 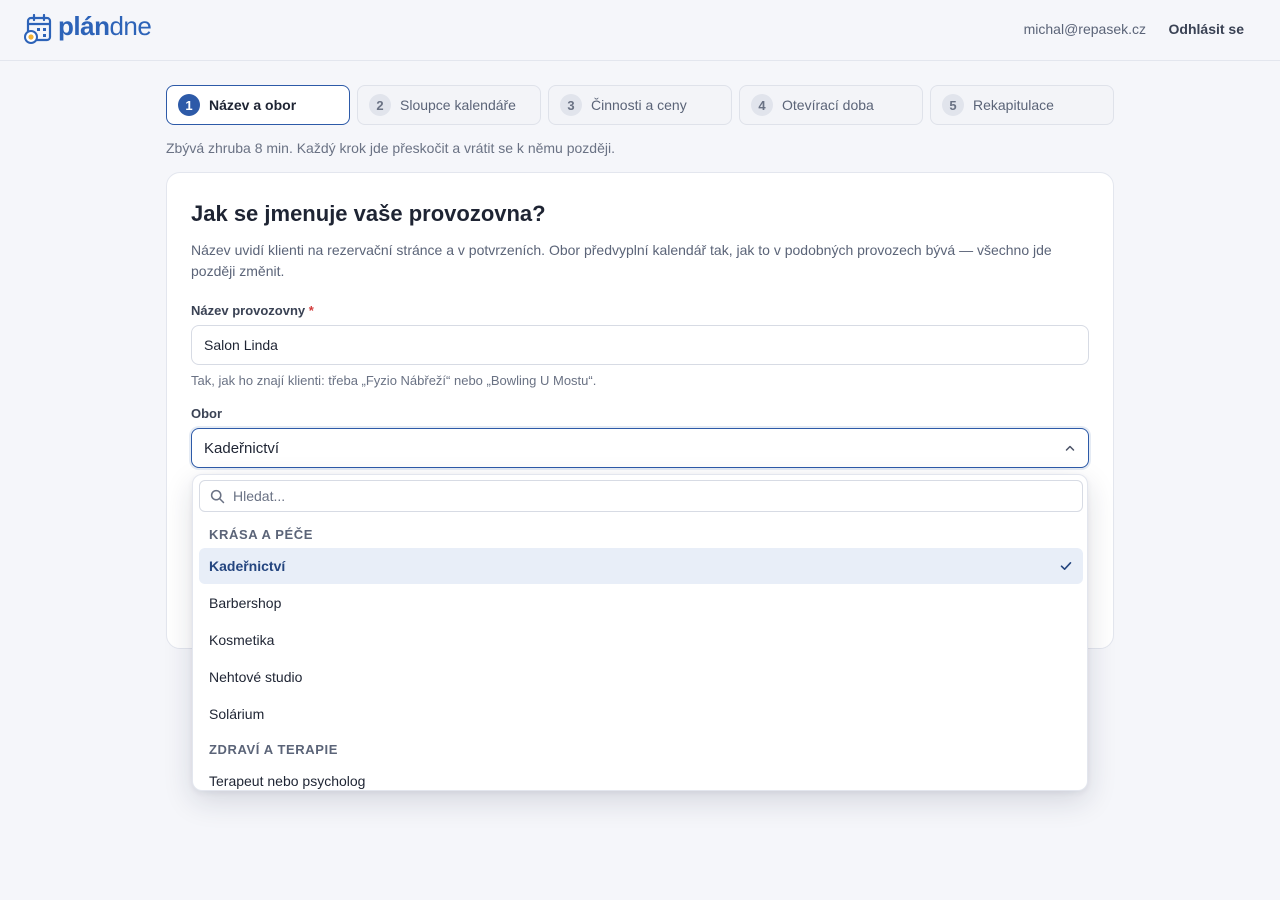 I want to click on option-label: Terapeut nebo psycholog, so click(x=287, y=781).